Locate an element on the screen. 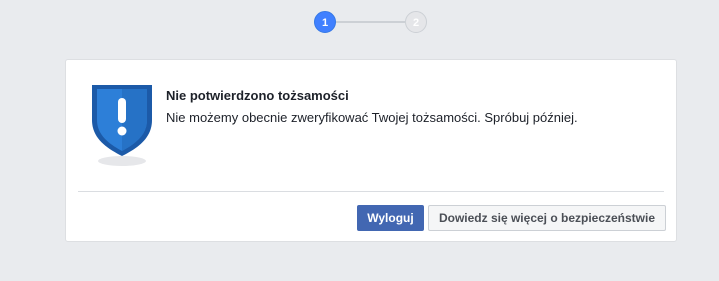 This screenshot has width=719, height=281. learn-more-security-button: Dowiedz się więcej o bezpieczeństwie is located at coordinates (547, 218).